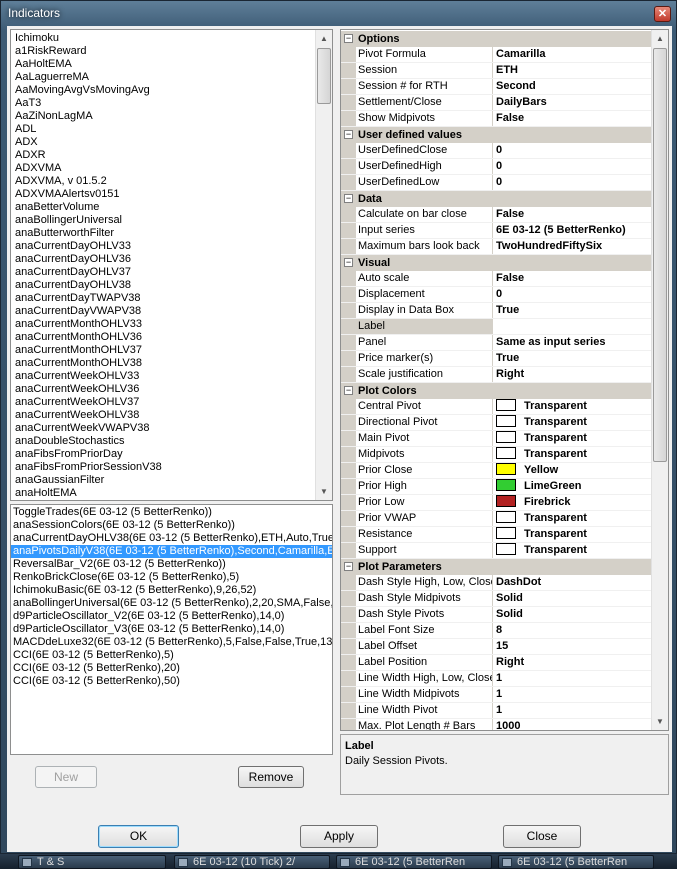  Describe the element at coordinates (163, 441) in the screenshot. I see `list-item: anaDoubleStochastics` at that location.